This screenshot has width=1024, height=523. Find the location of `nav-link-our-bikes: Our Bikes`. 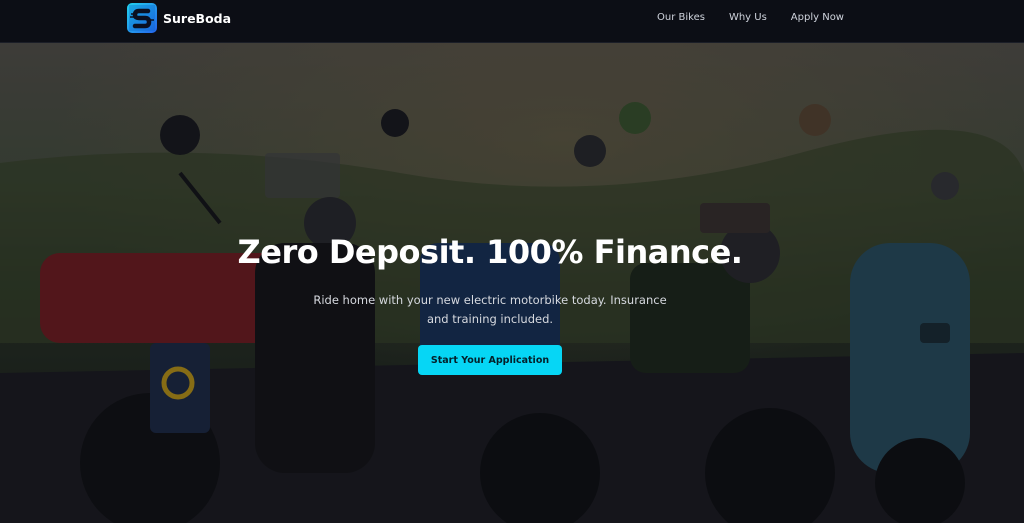

nav-link-our-bikes: Our Bikes is located at coordinates (681, 17).